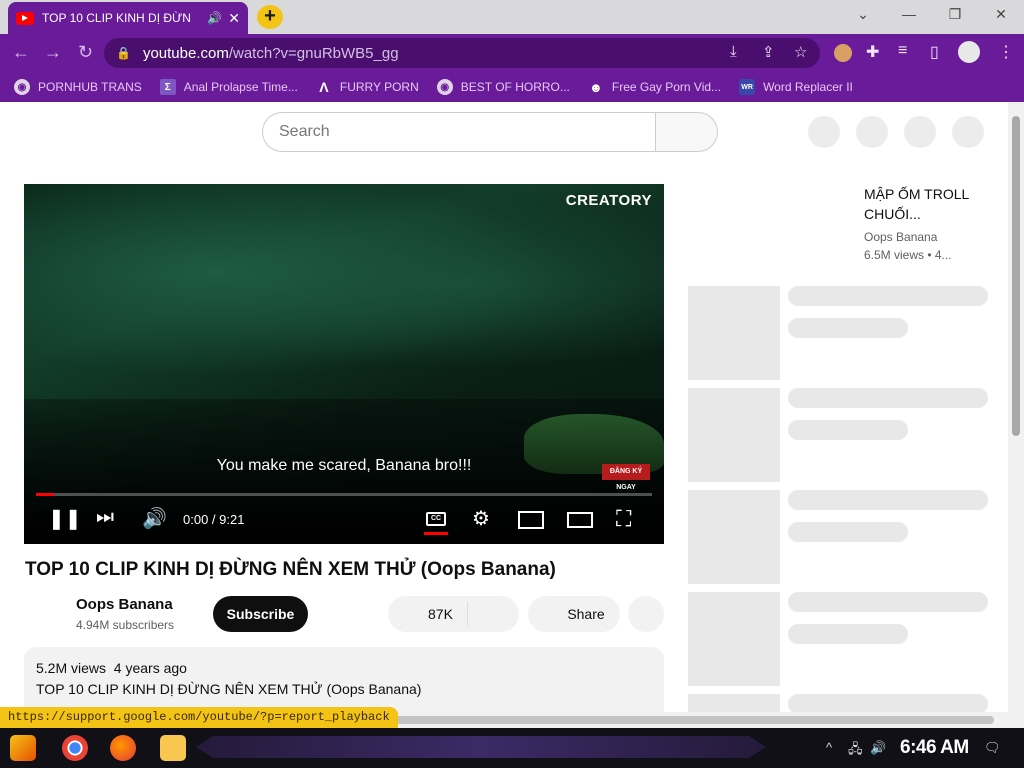 Image resolution: width=1024 pixels, height=768 pixels. Describe the element at coordinates (531, 520) in the screenshot. I see `miniplayer-icon` at that location.